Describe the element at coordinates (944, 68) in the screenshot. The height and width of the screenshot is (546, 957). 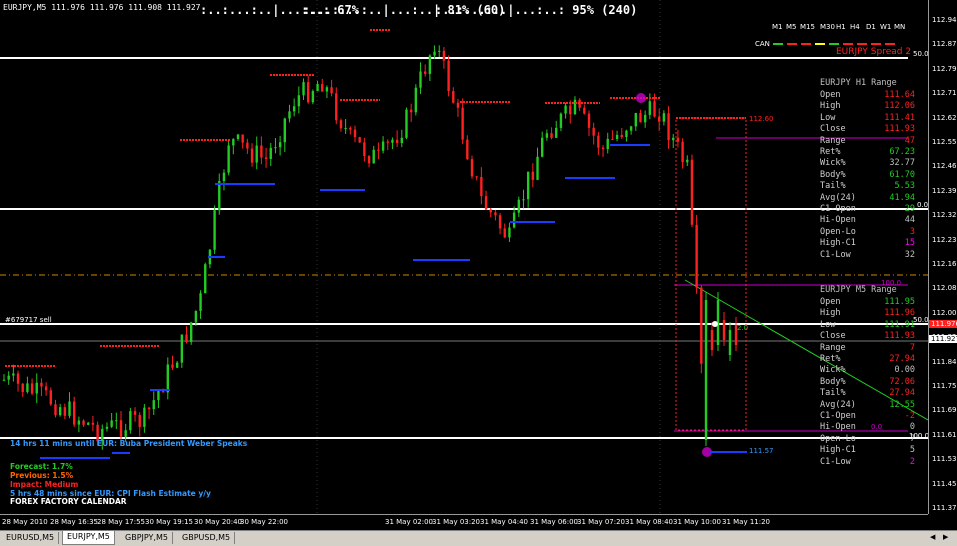
I see `price-tick-label: 112.795` at that location.